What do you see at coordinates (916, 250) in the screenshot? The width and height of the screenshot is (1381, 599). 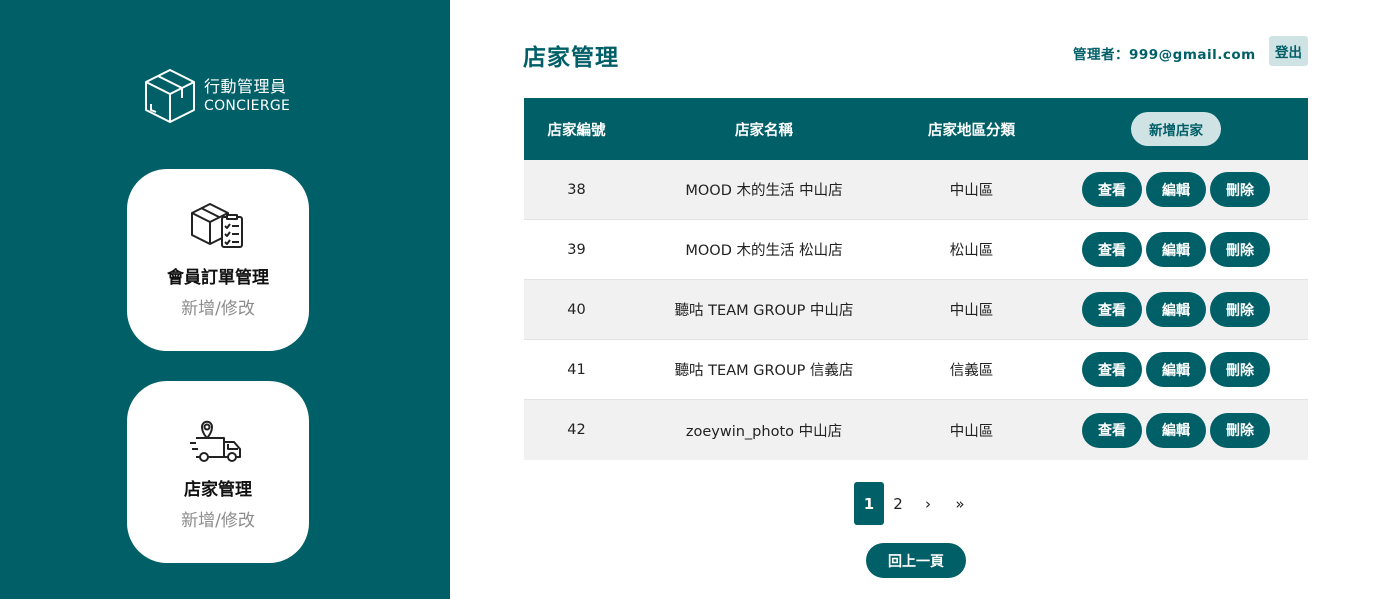 I see `table-row: 39 MOOD 木的生活 松山店 松山區 查看 編輯 刪除` at bounding box center [916, 250].